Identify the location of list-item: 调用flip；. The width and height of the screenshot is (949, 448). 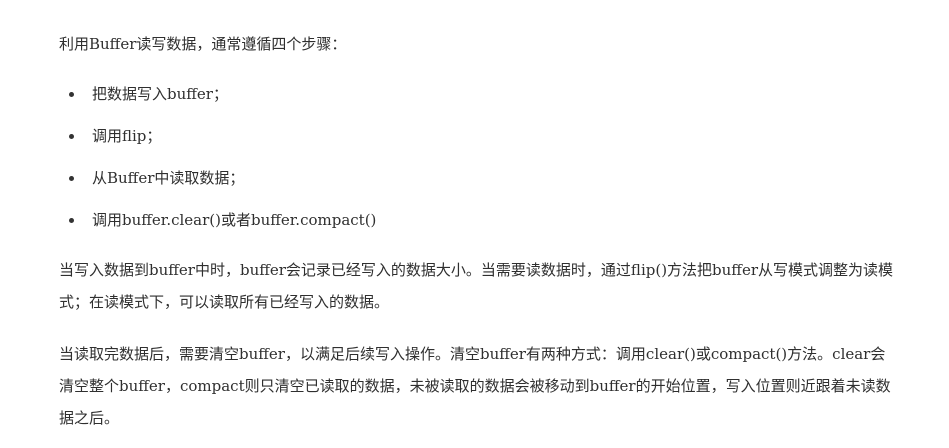
(217, 143).